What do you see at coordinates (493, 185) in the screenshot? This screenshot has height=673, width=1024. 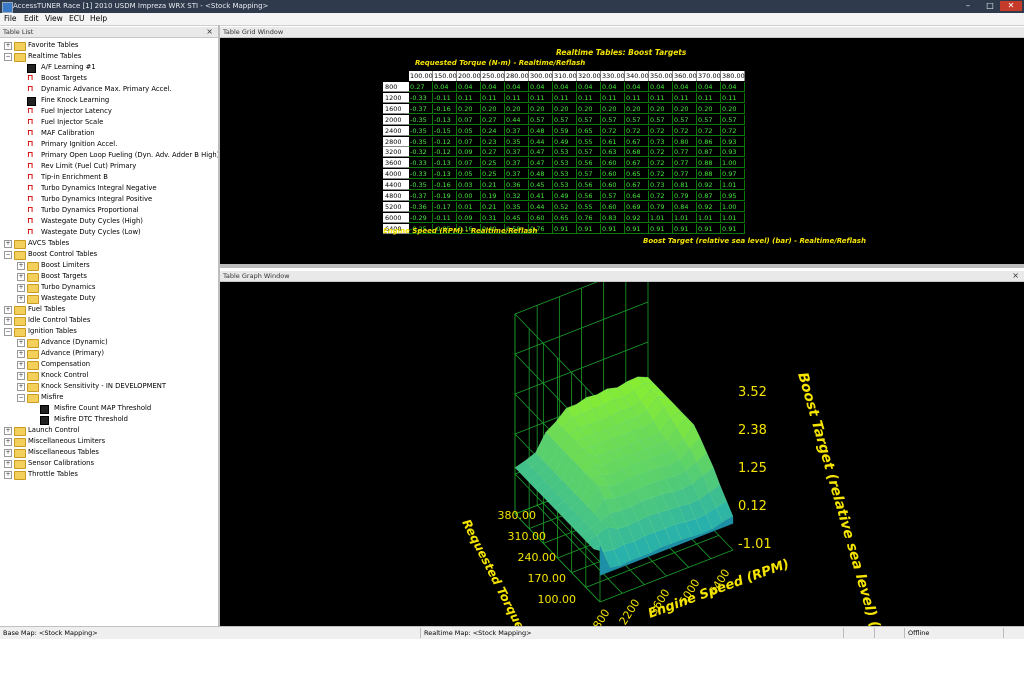 I see `grid-cell: 0.21` at bounding box center [493, 185].